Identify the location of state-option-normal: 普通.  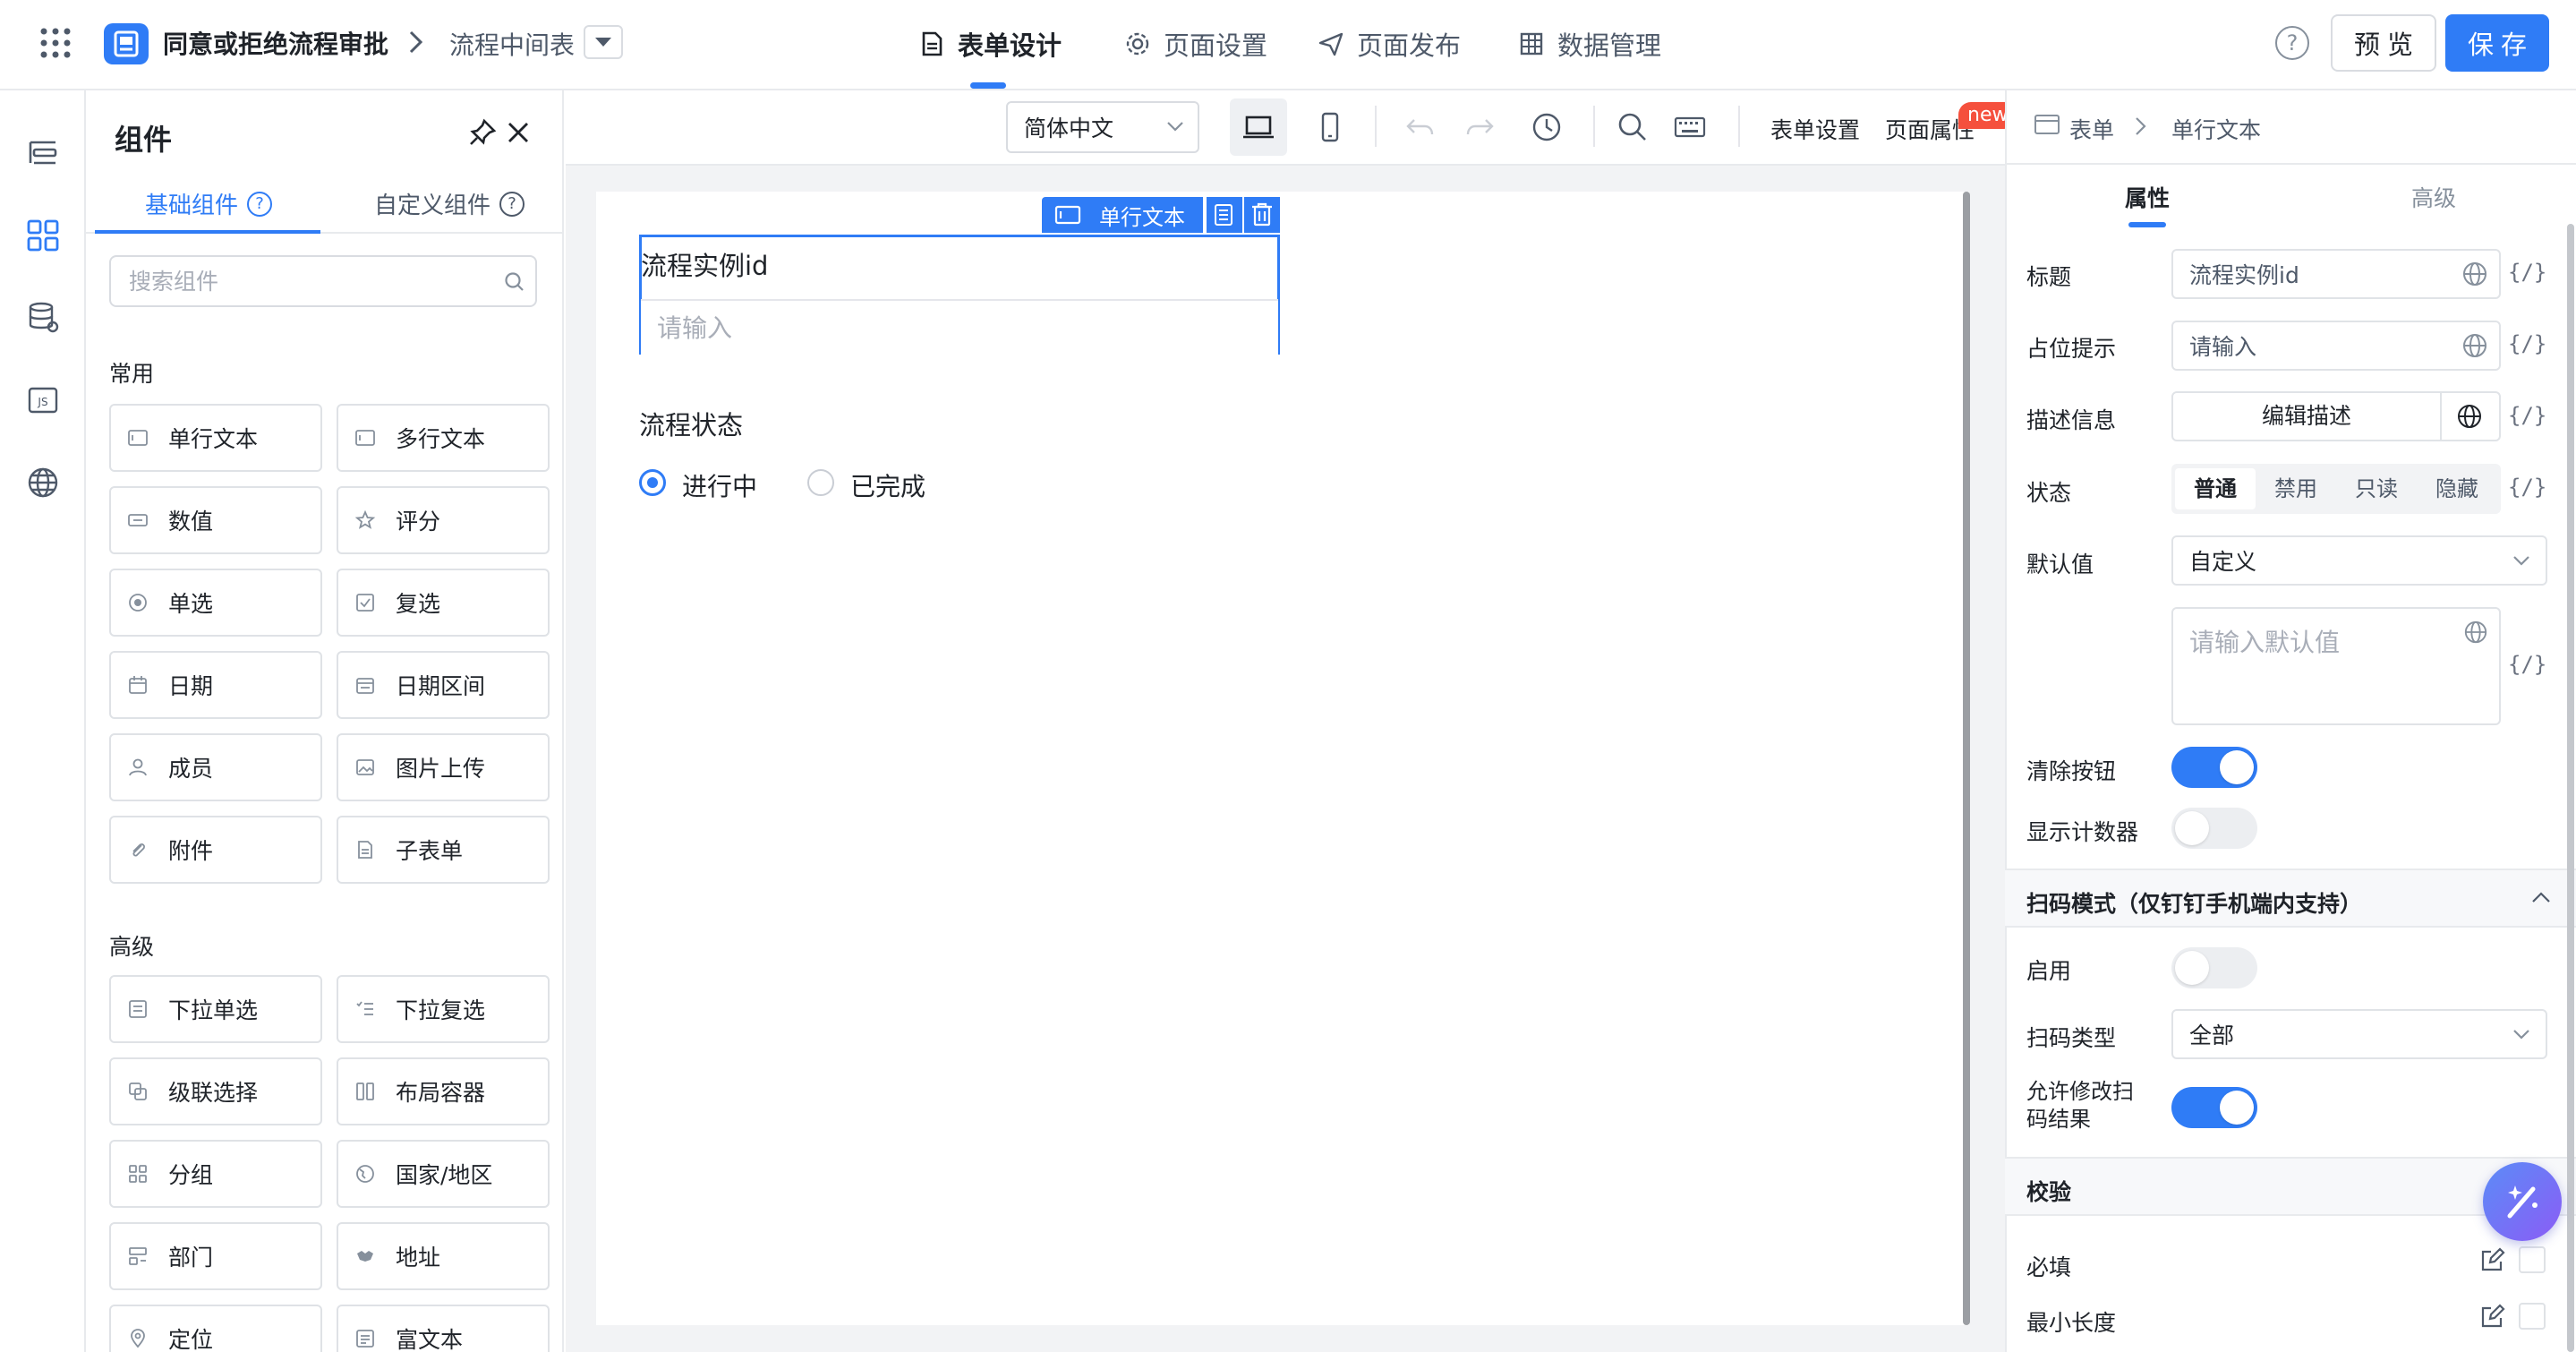
(2215, 489).